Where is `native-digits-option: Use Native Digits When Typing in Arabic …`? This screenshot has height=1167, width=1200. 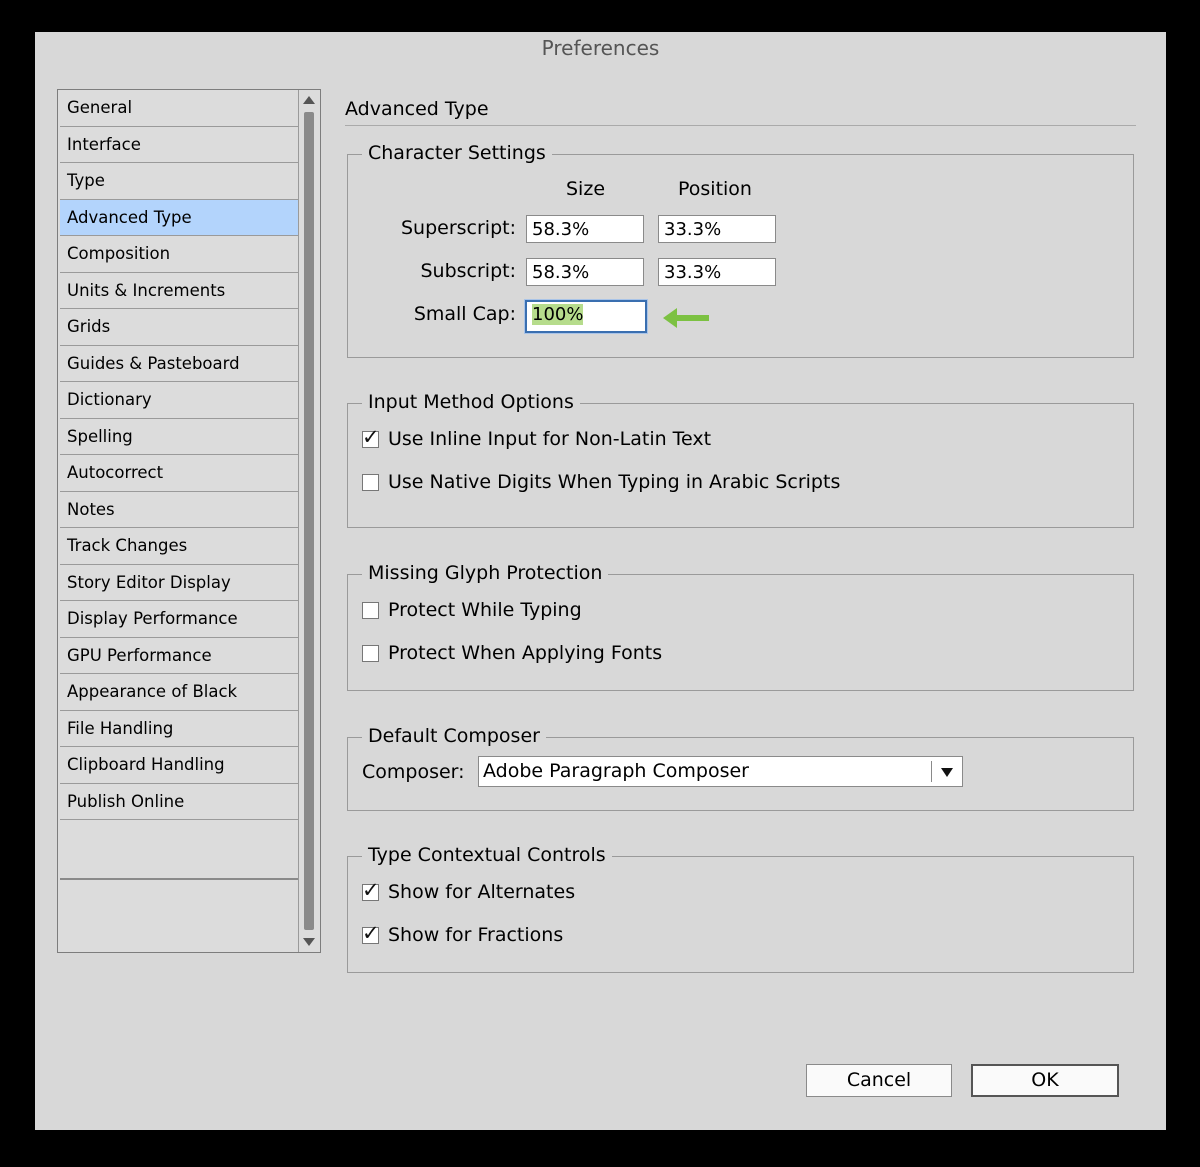 native-digits-option: Use Native Digits When Typing in Arabic … is located at coordinates (601, 482).